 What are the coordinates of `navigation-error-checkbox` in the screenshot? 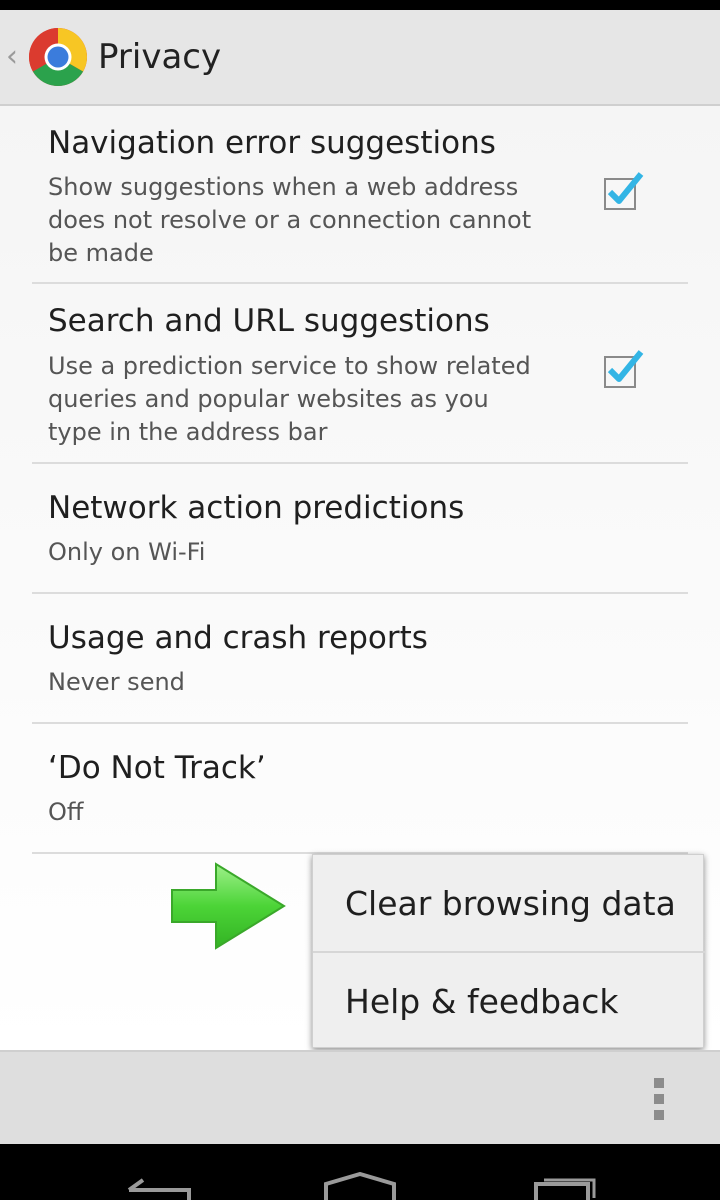 It's located at (624, 191).